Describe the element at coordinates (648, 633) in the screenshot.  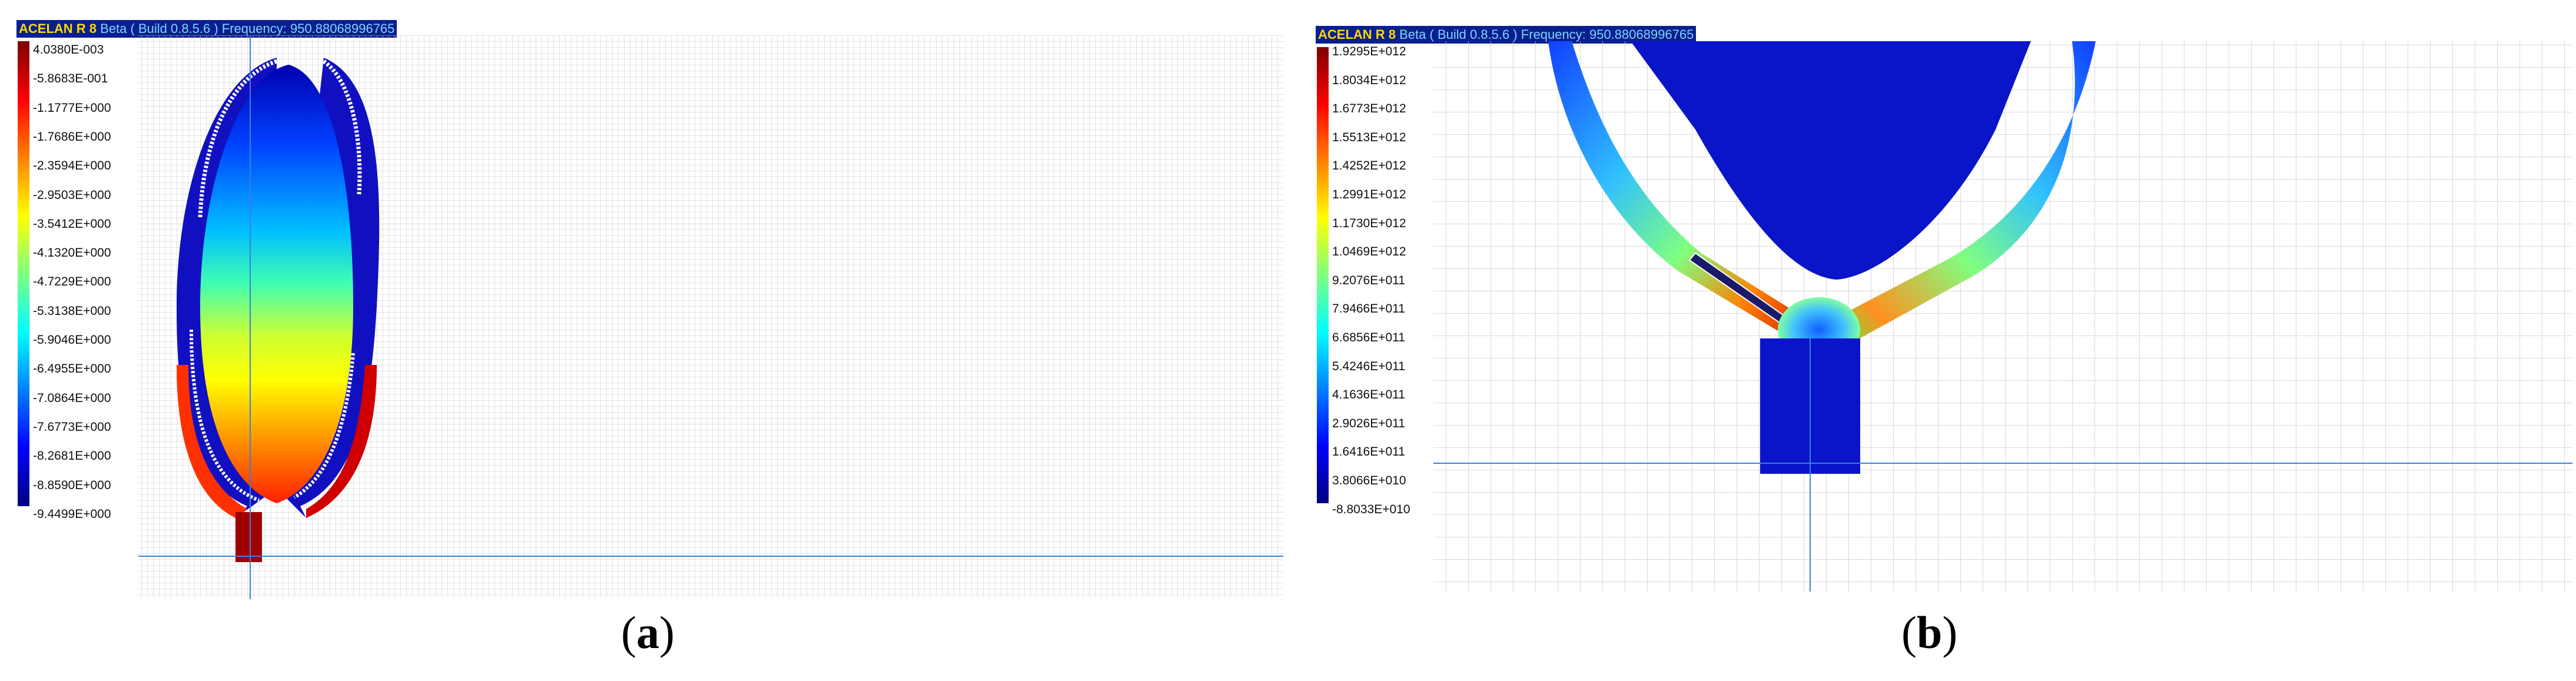
I see `caption-a: (a)` at that location.